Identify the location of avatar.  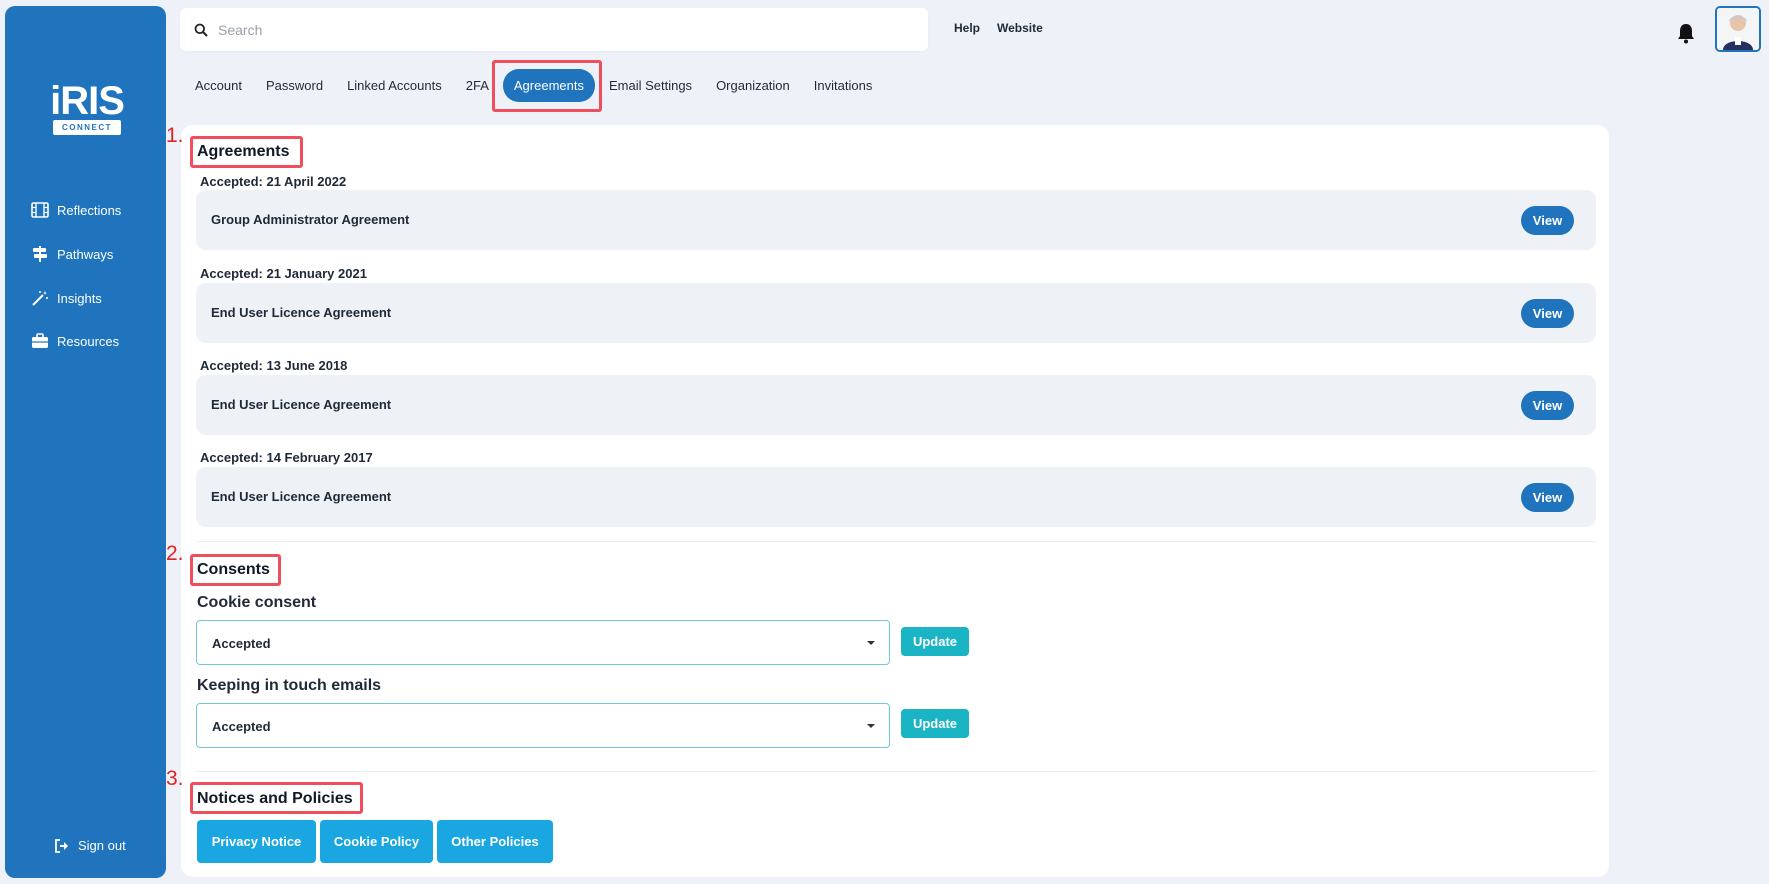
(1738, 29).